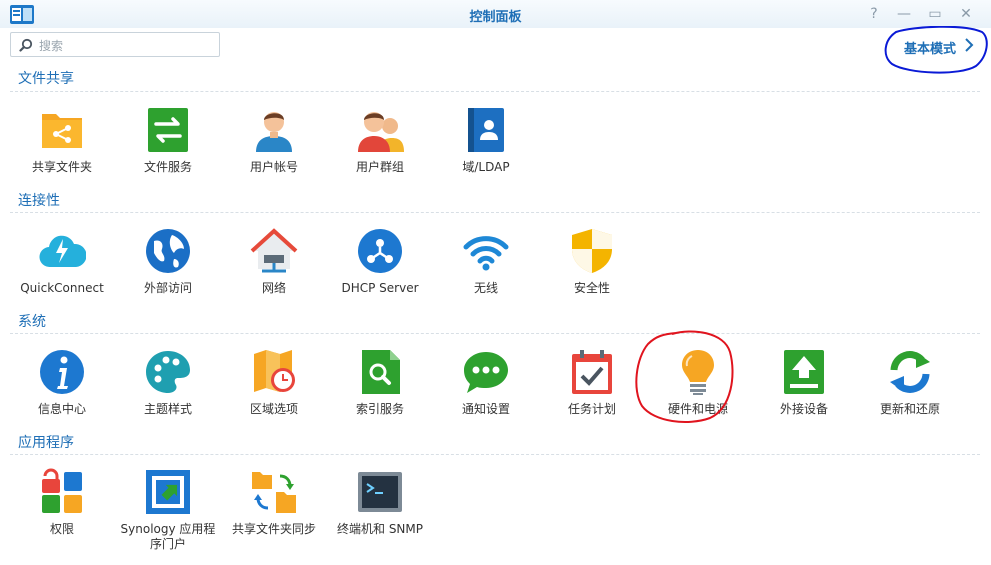 This screenshot has width=991, height=565. I want to click on wifi-icon, so click(486, 253).